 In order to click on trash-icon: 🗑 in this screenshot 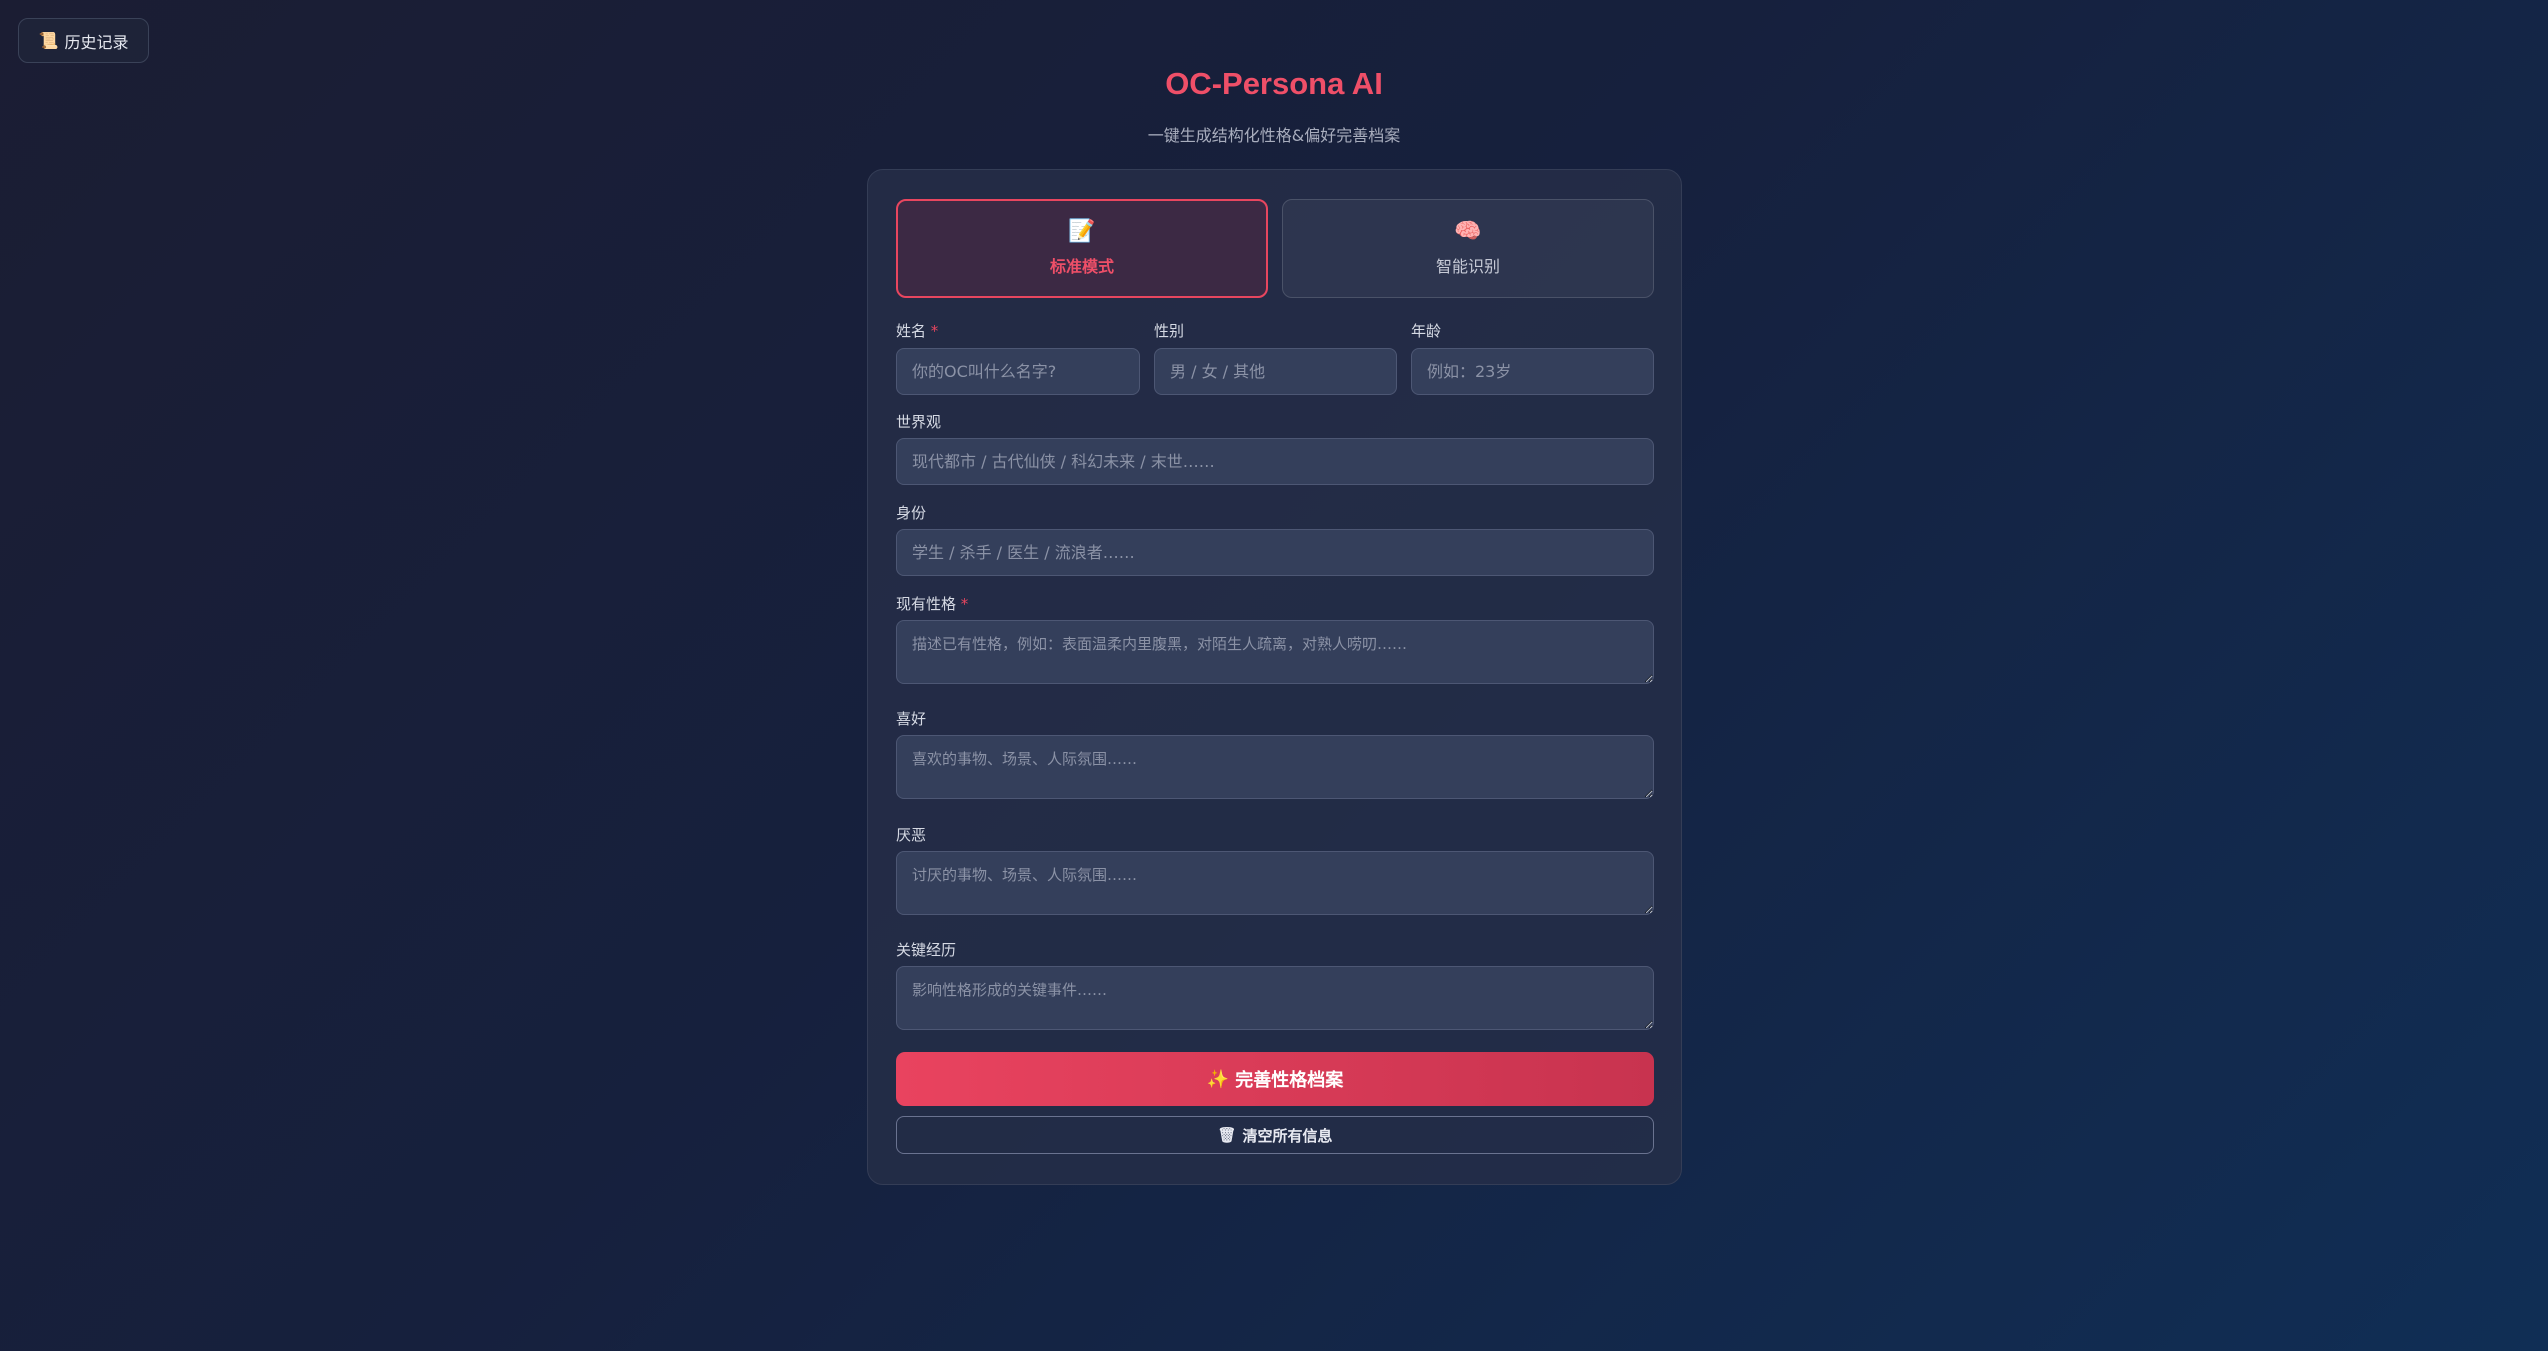, I will do `click(1227, 1135)`.